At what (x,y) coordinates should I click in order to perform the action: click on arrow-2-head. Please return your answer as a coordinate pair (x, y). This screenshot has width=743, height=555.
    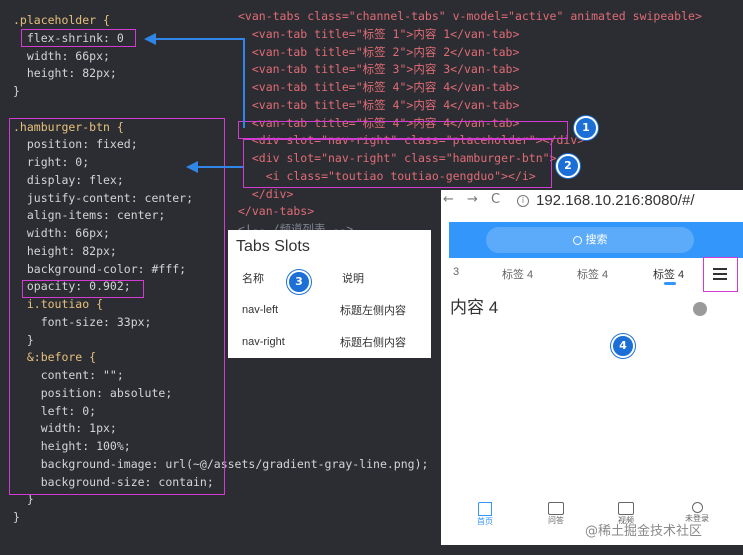
    Looking at the image, I should click on (192, 167).